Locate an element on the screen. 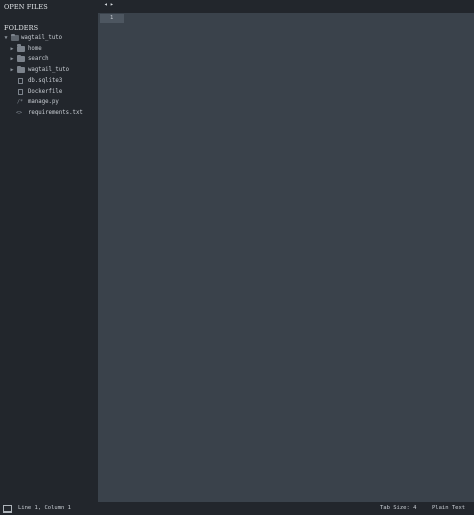  forward-arrow-icon: ▸ is located at coordinates (112, 5).